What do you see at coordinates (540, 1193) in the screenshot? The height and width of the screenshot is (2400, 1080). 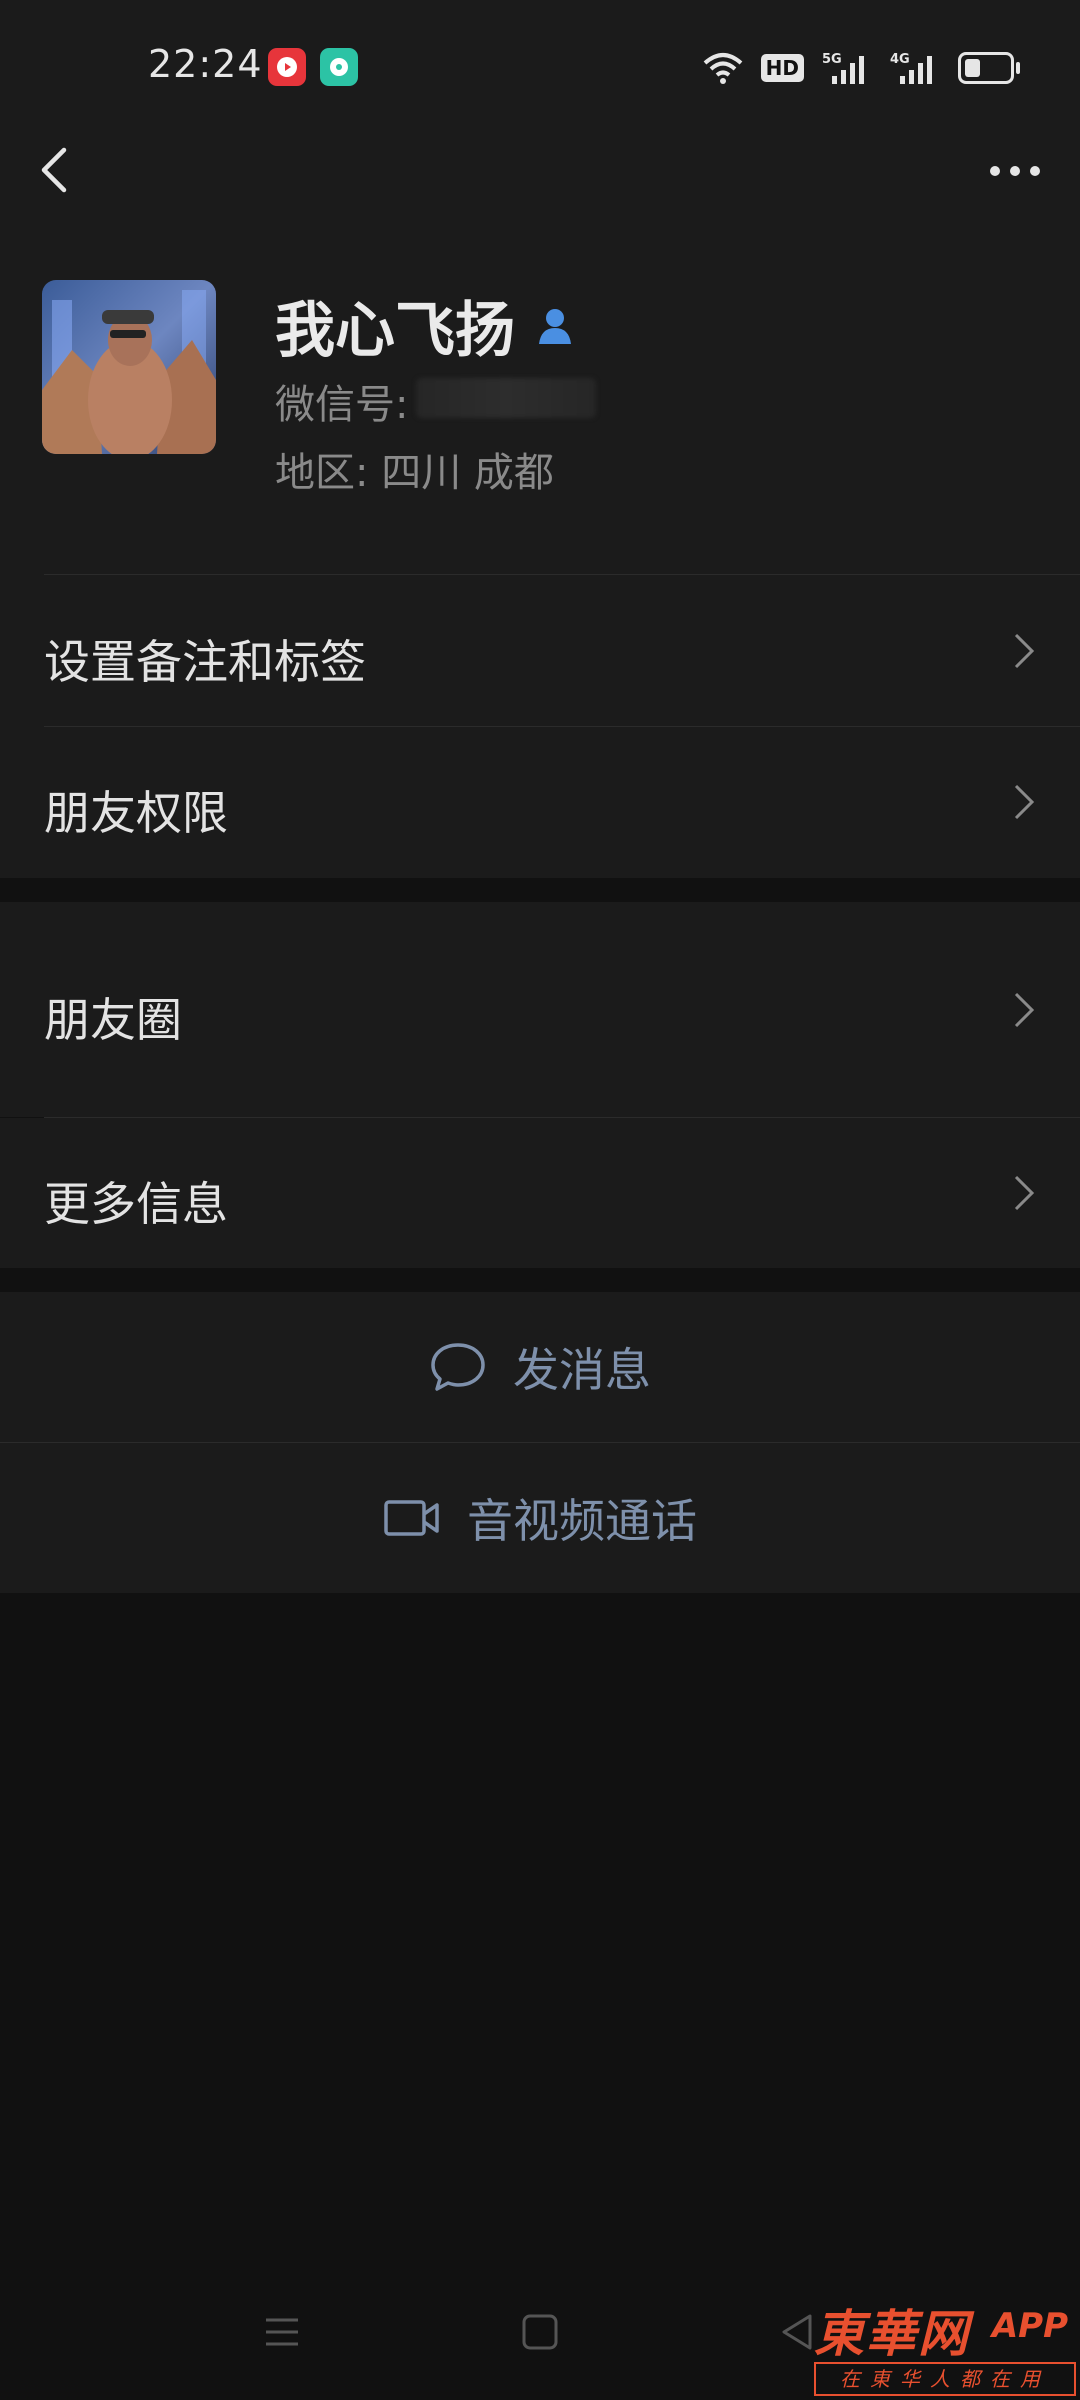 I see `menu-item-more-info: 更多信息` at bounding box center [540, 1193].